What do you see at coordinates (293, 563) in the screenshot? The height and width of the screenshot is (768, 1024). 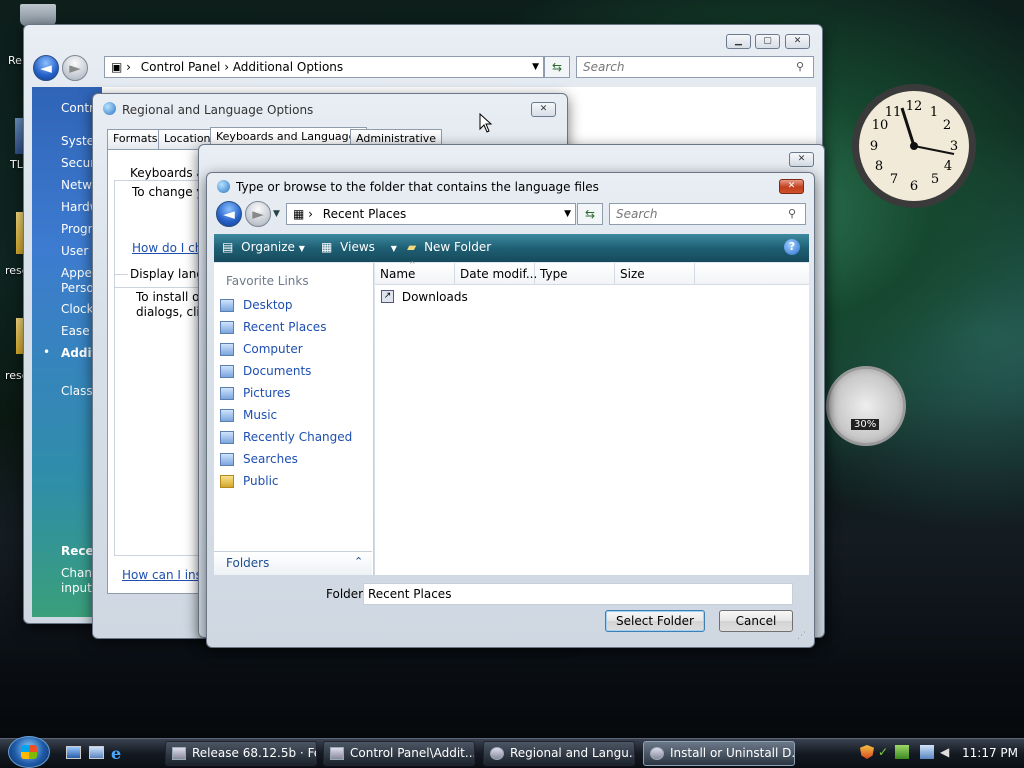 I see `folders-toggle: Folders ⌃` at bounding box center [293, 563].